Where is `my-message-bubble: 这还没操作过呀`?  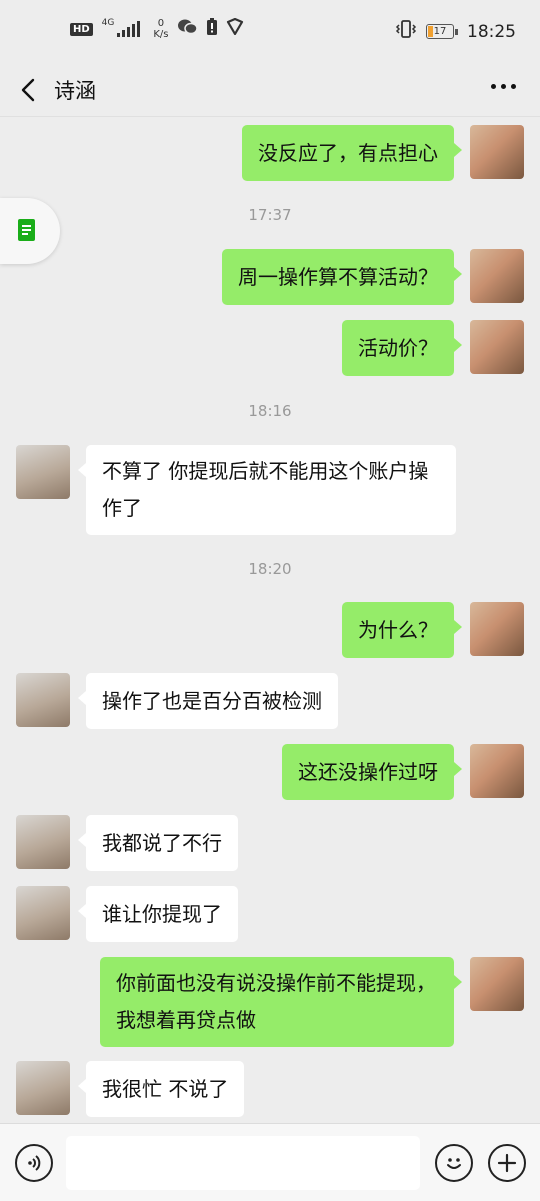 my-message-bubble: 这还没操作过呀 is located at coordinates (372, 772).